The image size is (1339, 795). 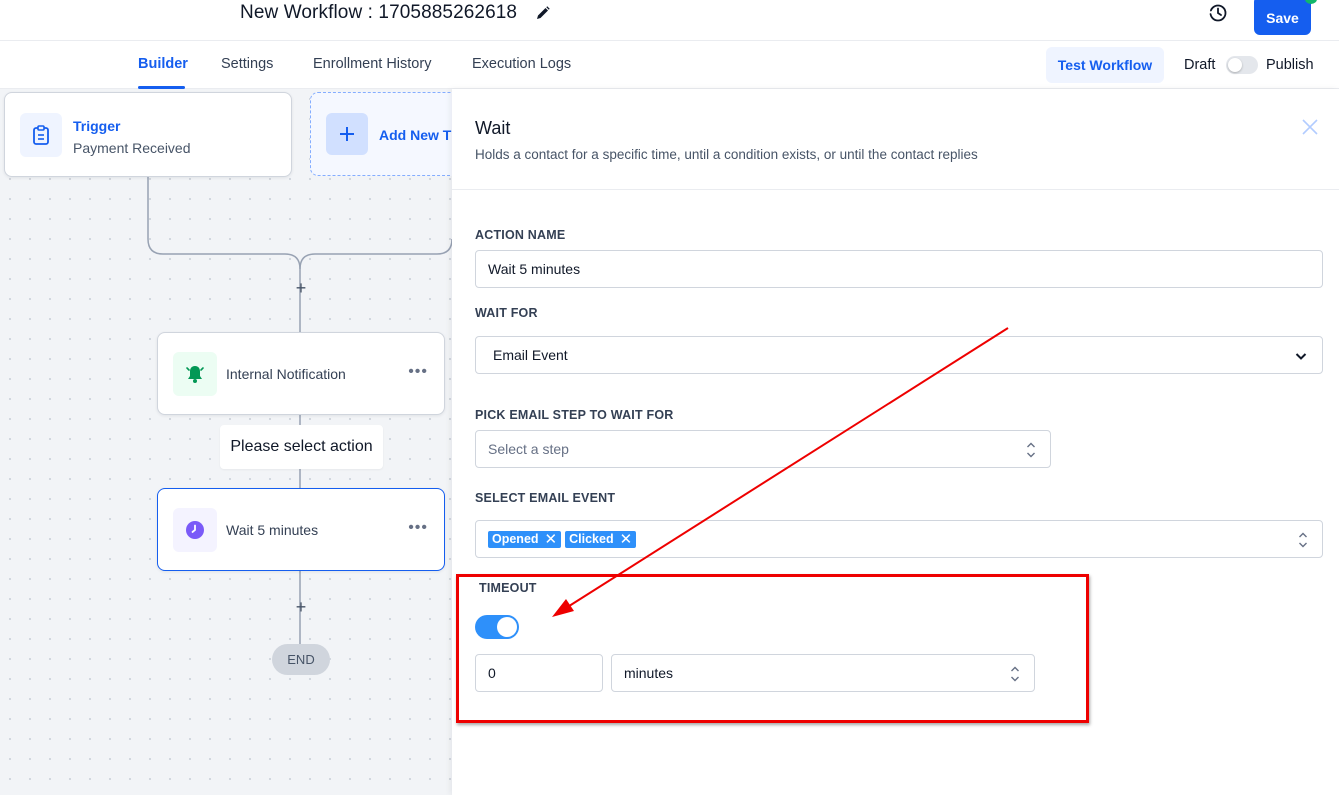 What do you see at coordinates (530, 355) in the screenshot?
I see `wait-for-value: Email Event` at bounding box center [530, 355].